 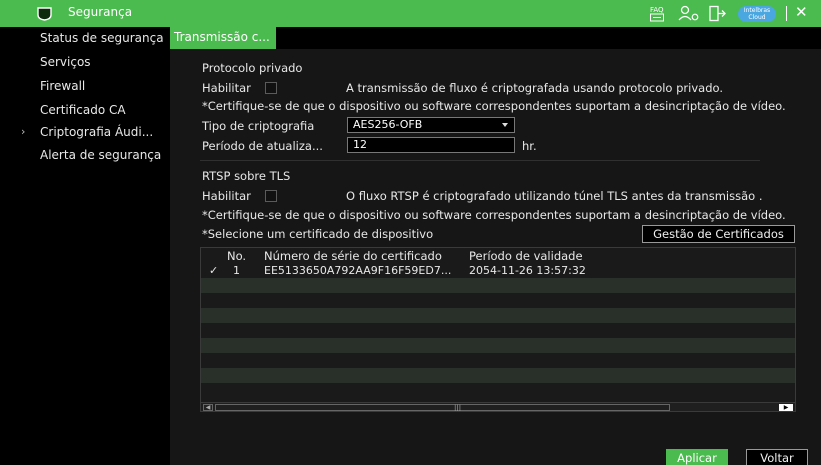 I want to click on sidebar-item-security-alert: Alerta de segurança, so click(x=85, y=156).